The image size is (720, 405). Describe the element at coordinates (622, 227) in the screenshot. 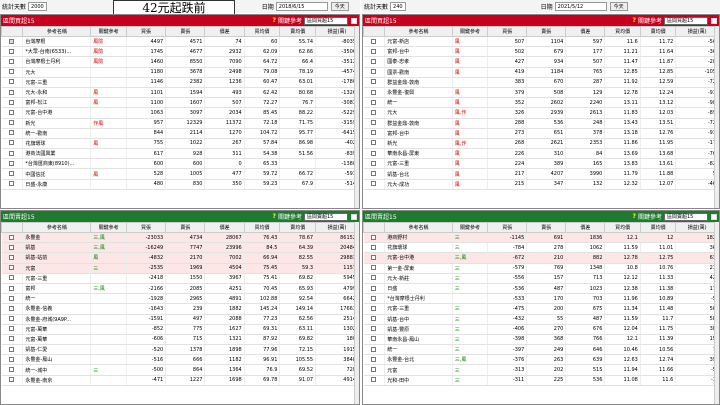

I see `column-header: 買均價` at that location.